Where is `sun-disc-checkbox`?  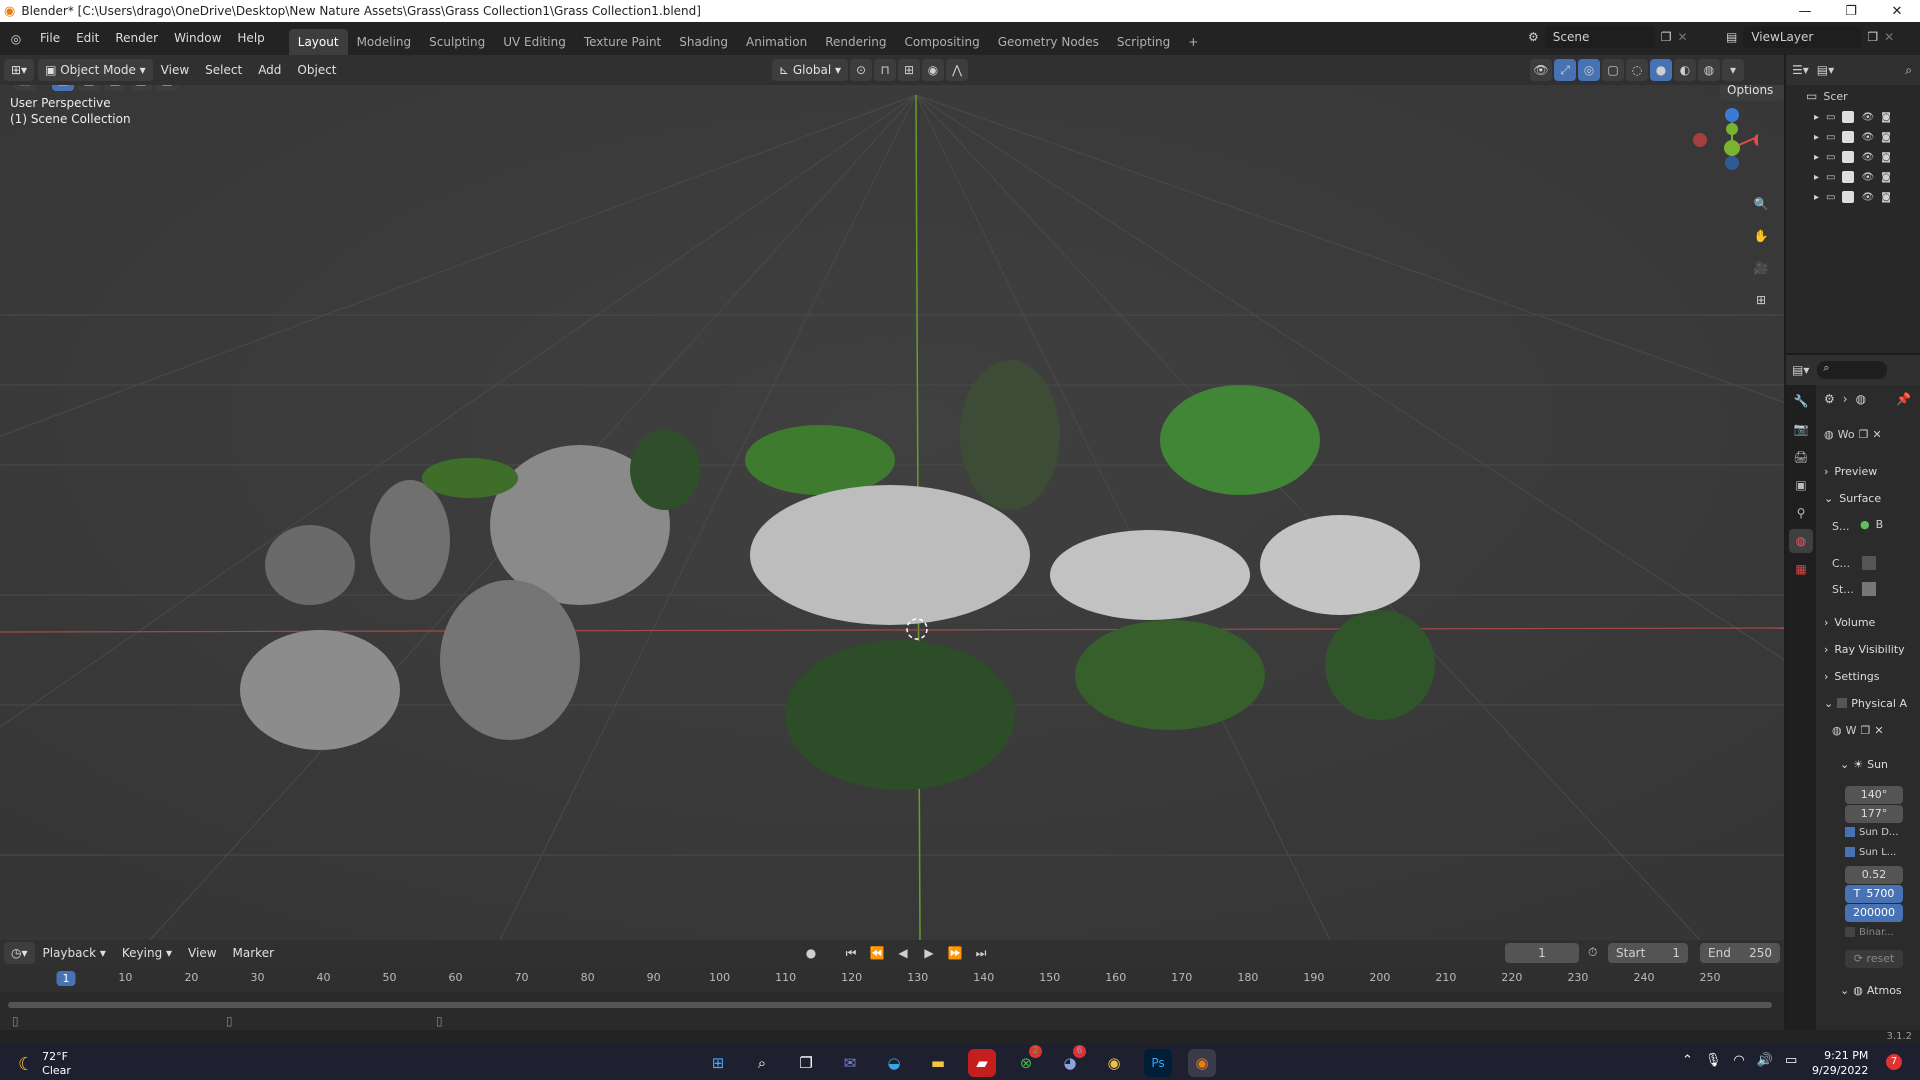
sun-disc-checkbox is located at coordinates (1850, 832).